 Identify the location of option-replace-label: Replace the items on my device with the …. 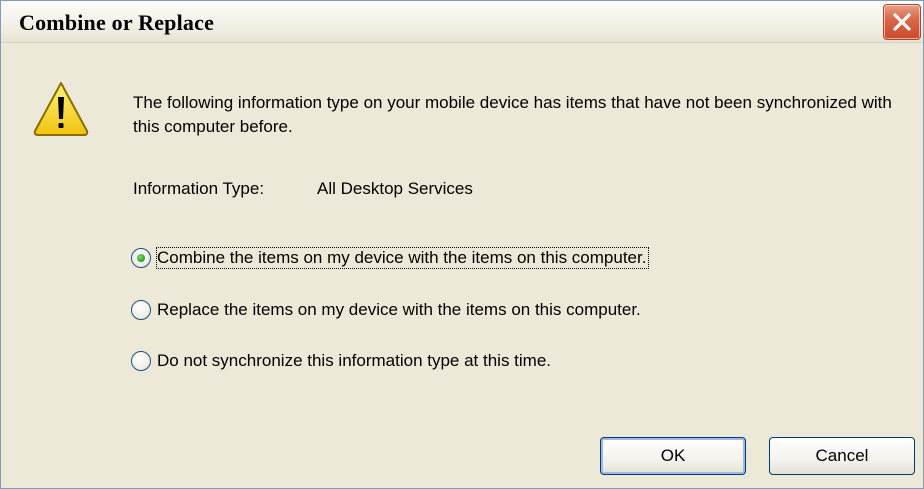
(399, 310).